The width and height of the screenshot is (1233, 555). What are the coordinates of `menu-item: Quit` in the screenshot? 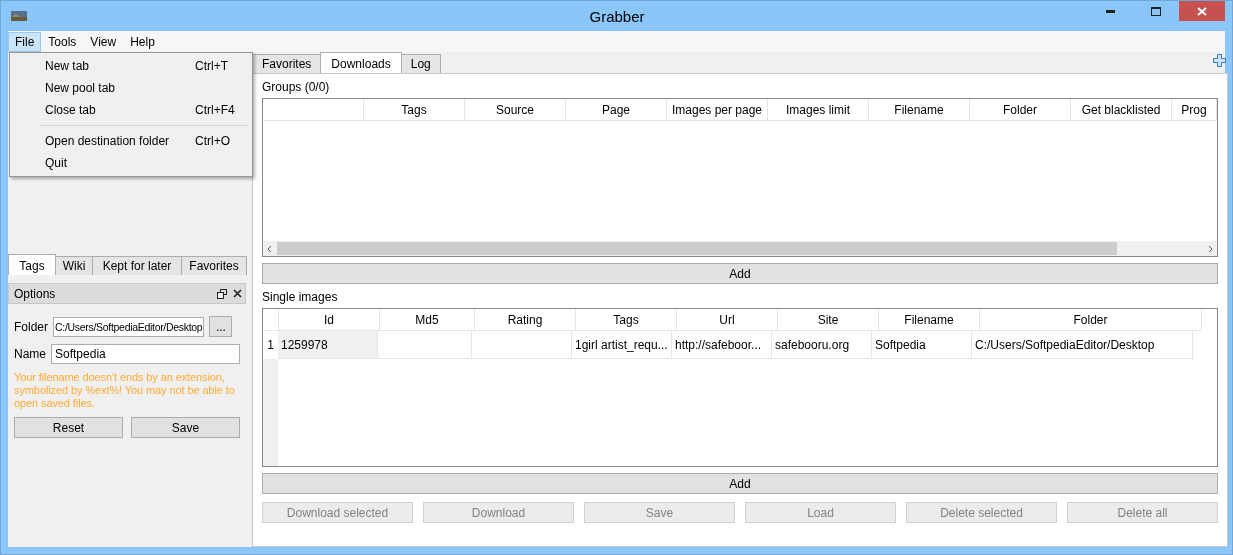 It's located at (131, 163).